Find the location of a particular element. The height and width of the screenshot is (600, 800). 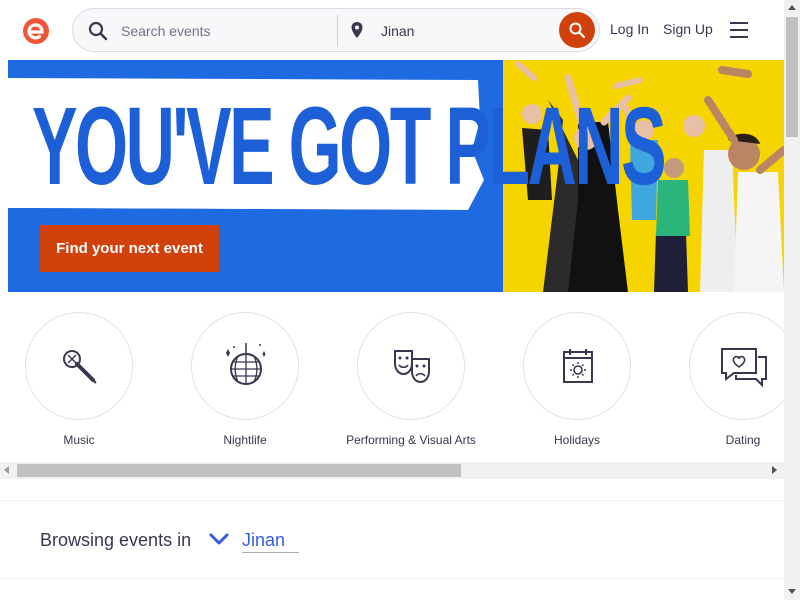

find-next-event-button: Find your next event is located at coordinates (129, 248).